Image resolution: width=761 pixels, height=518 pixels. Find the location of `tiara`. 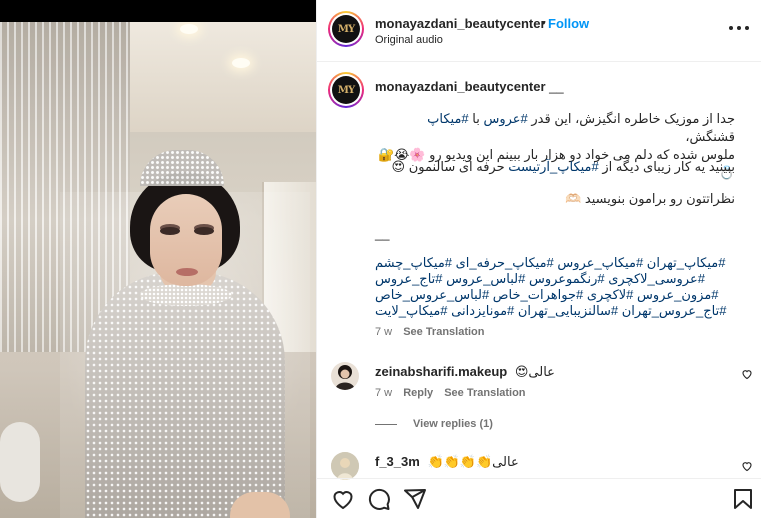

tiara is located at coordinates (182, 168).